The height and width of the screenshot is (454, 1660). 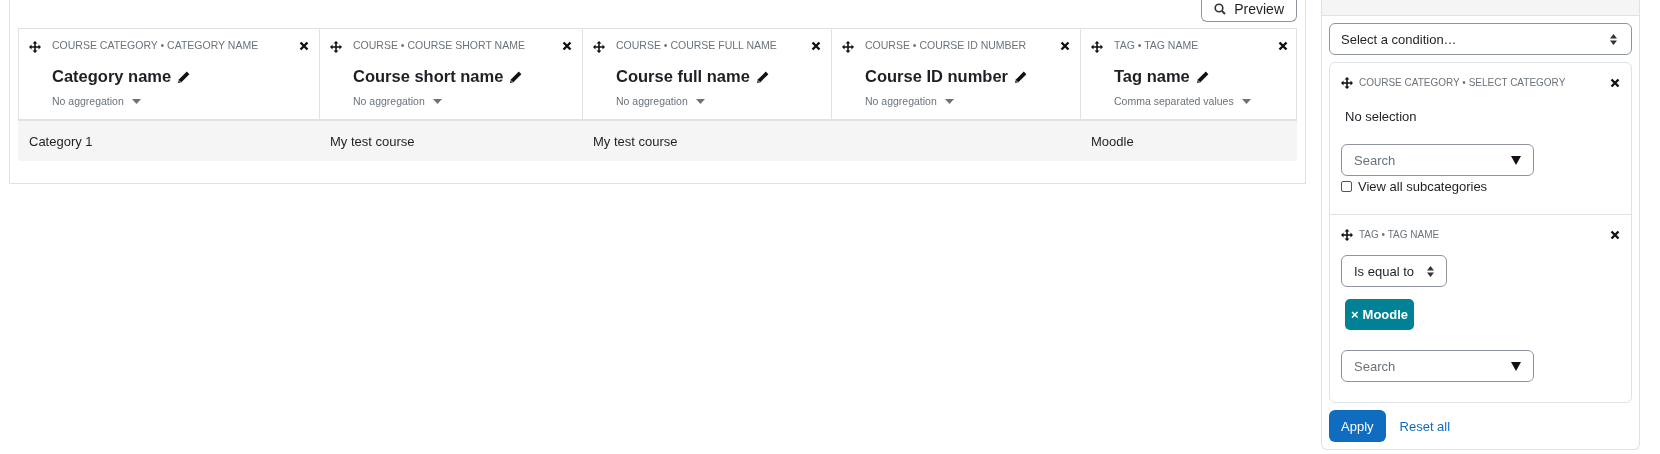 I want to click on column-title: Category name, so click(x=112, y=76).